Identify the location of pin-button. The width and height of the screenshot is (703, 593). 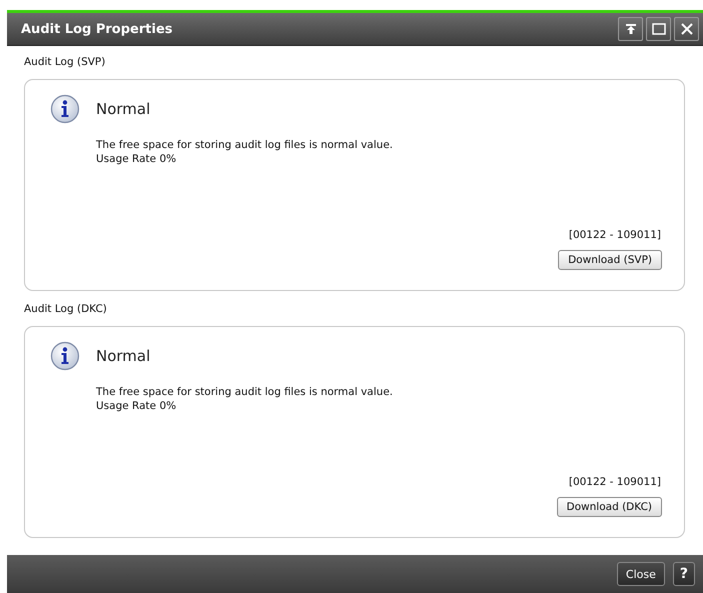
(630, 29).